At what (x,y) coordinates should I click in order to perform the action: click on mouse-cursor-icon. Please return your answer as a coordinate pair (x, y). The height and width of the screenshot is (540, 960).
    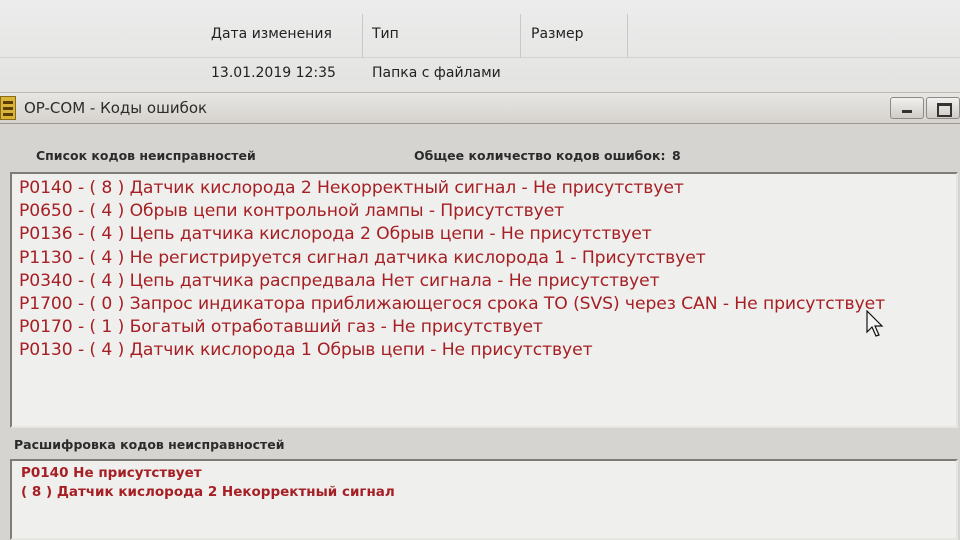
    Looking at the image, I should click on (875, 323).